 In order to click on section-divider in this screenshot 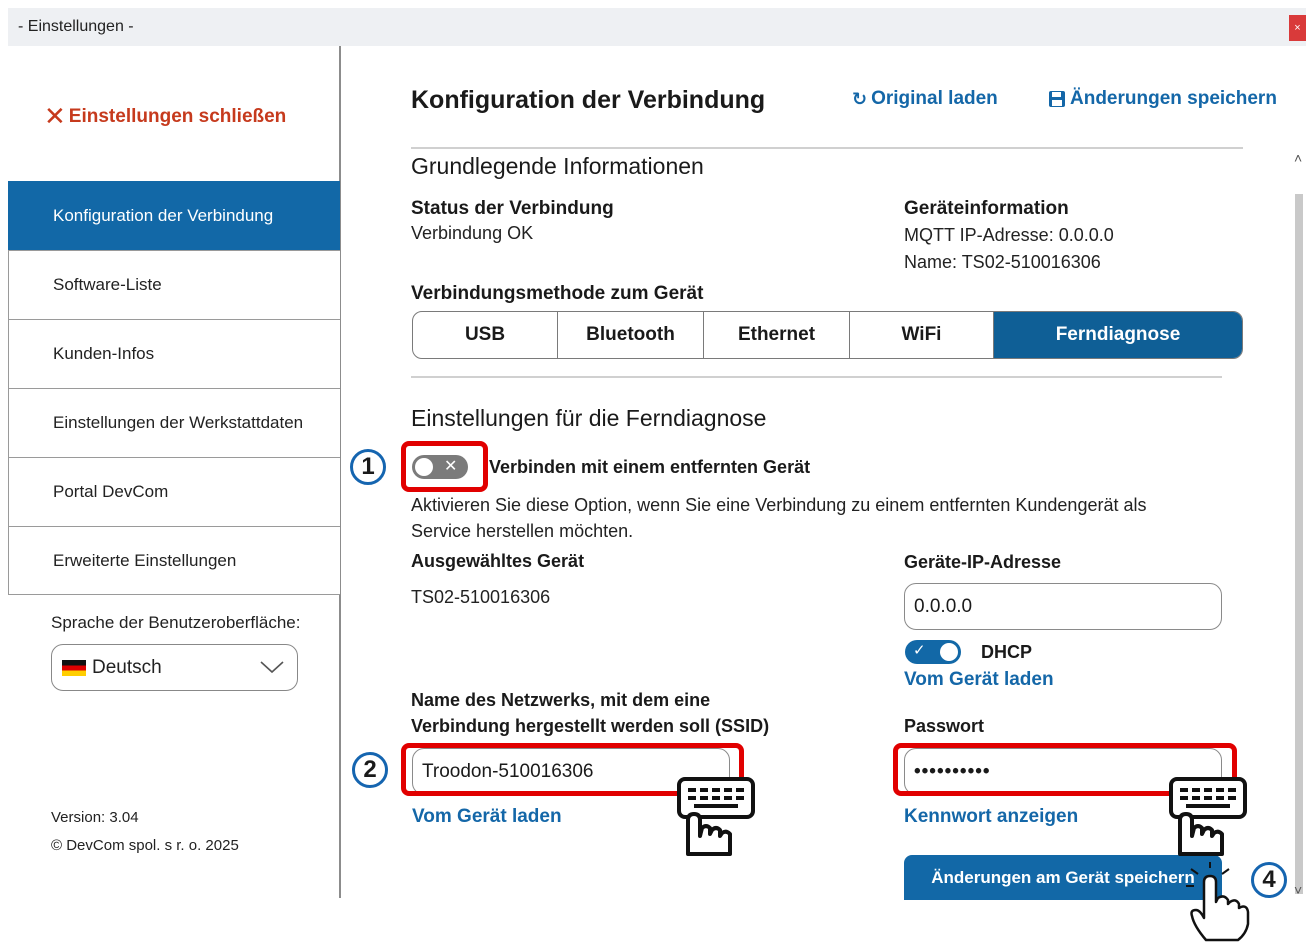, I will do `click(816, 377)`.